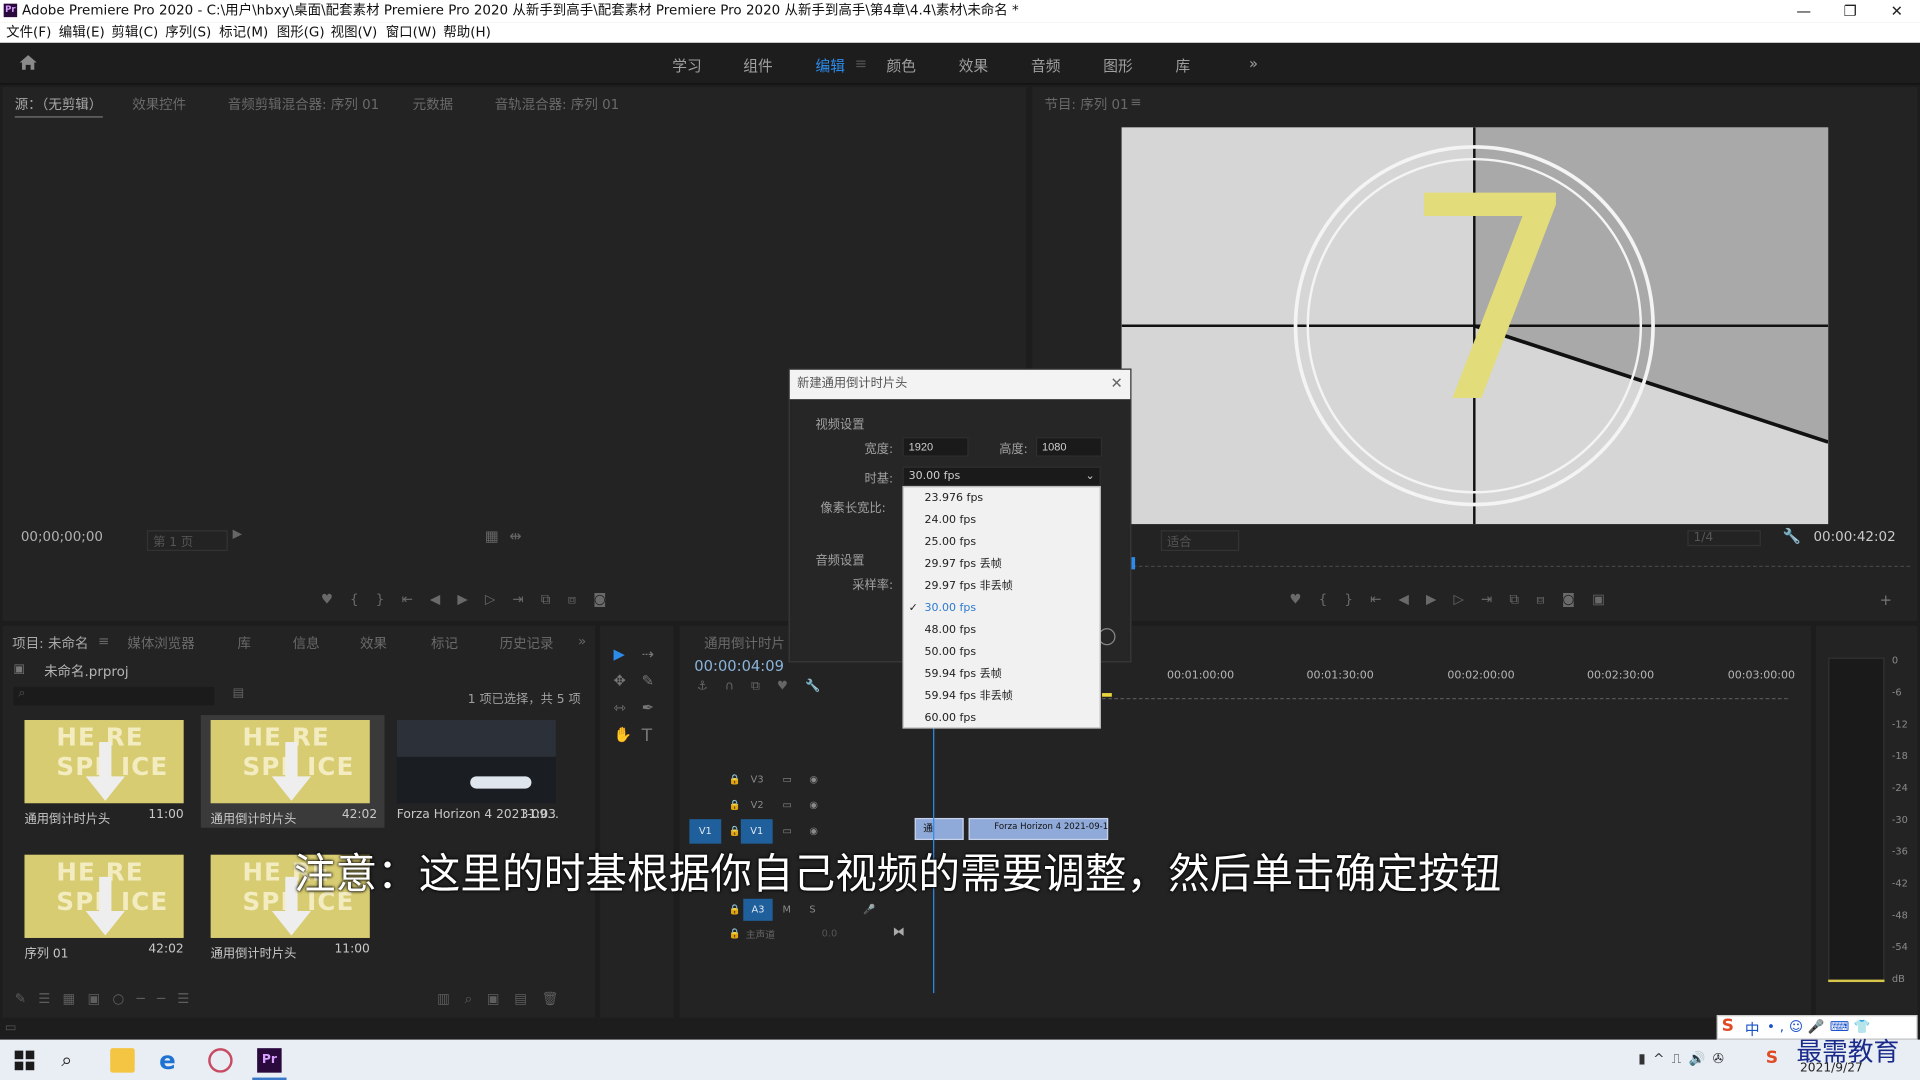 The image size is (1920, 1080). What do you see at coordinates (527, 643) in the screenshot?
I see `tab-history: 历史记录` at bounding box center [527, 643].